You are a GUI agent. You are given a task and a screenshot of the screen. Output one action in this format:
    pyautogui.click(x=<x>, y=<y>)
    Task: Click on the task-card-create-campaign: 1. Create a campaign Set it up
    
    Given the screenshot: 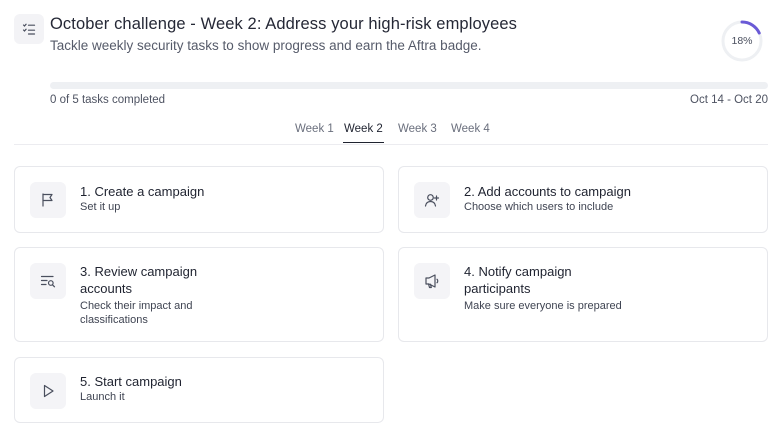 What is the action you would take?
    pyautogui.click(x=199, y=199)
    